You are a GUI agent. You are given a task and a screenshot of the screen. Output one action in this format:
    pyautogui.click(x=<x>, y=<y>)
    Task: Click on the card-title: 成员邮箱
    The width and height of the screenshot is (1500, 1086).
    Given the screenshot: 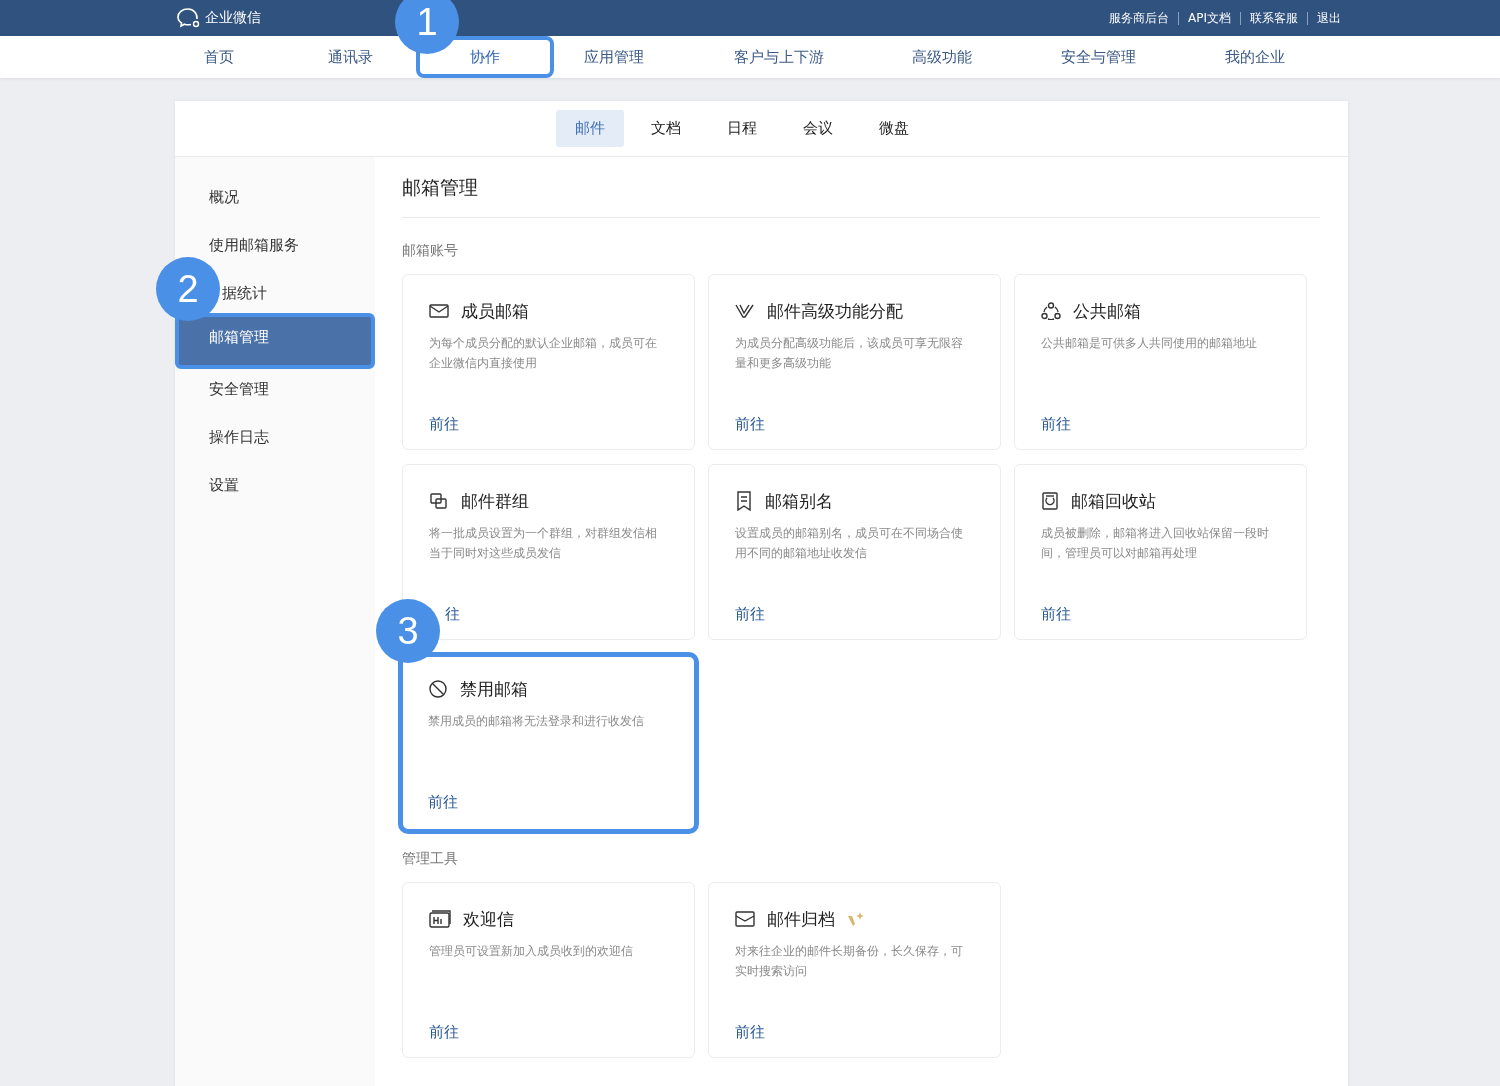 What is the action you would take?
    pyautogui.click(x=495, y=311)
    